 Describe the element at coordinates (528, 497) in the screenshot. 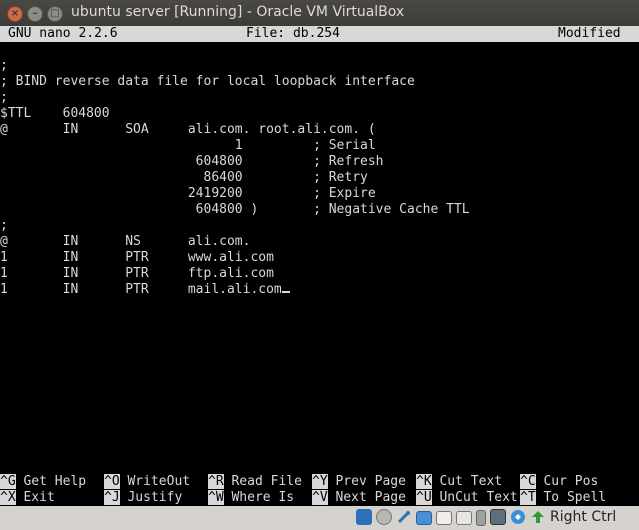

I see `shortcut-key: ^T` at that location.